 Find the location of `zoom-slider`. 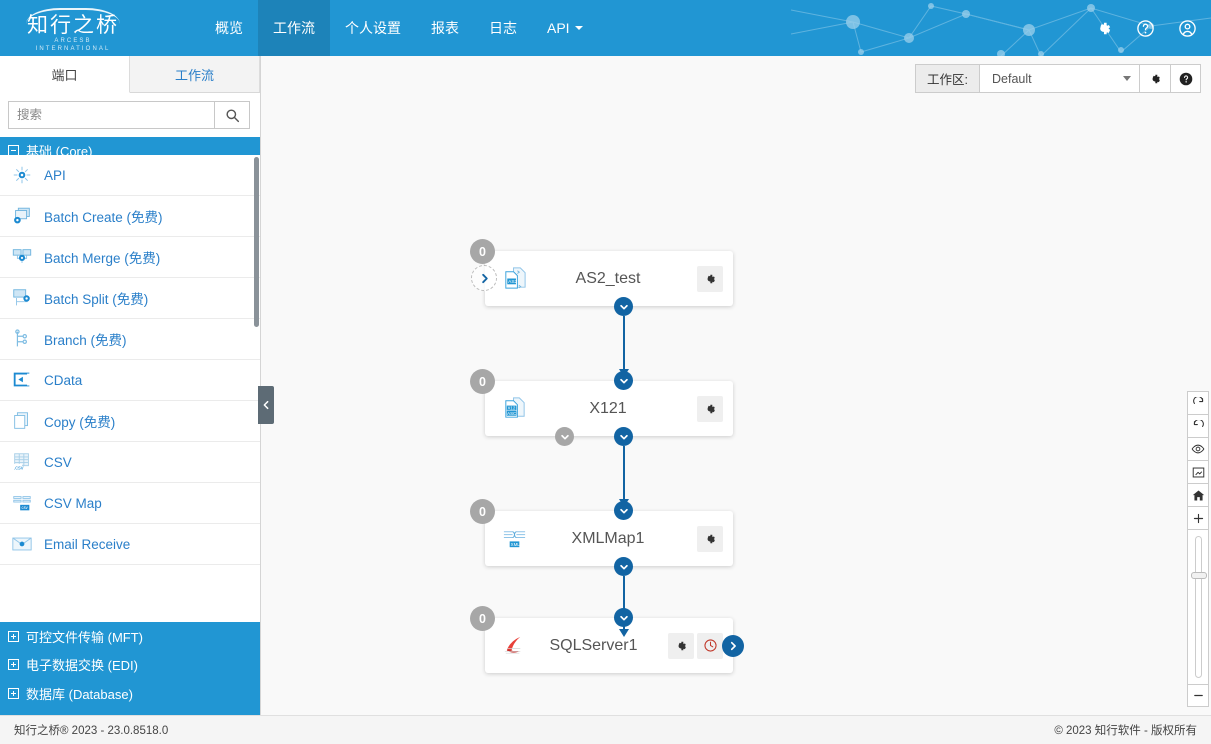

zoom-slider is located at coordinates (1198, 606).